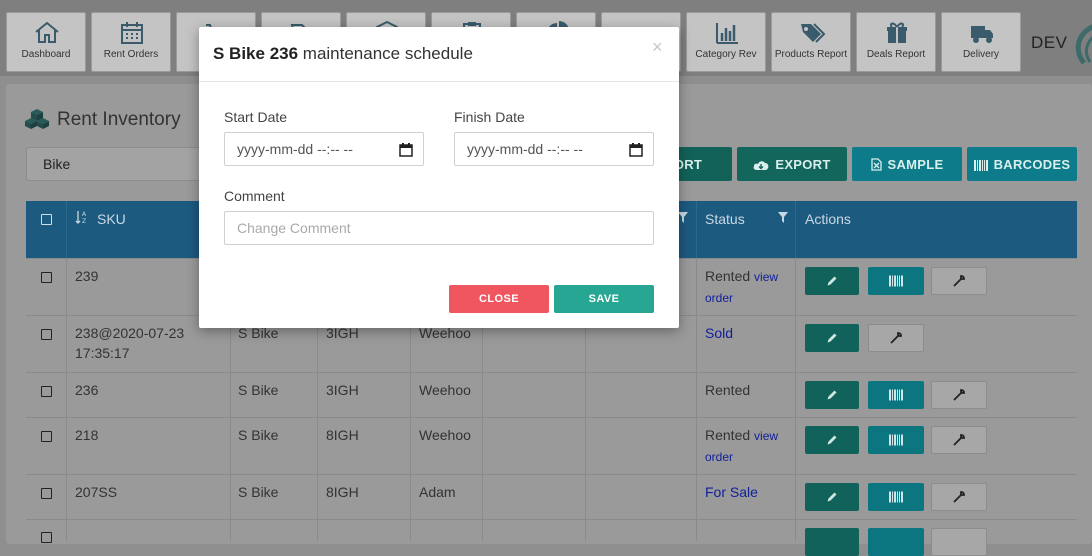  I want to click on comment-input: Change Comment, so click(439, 228).